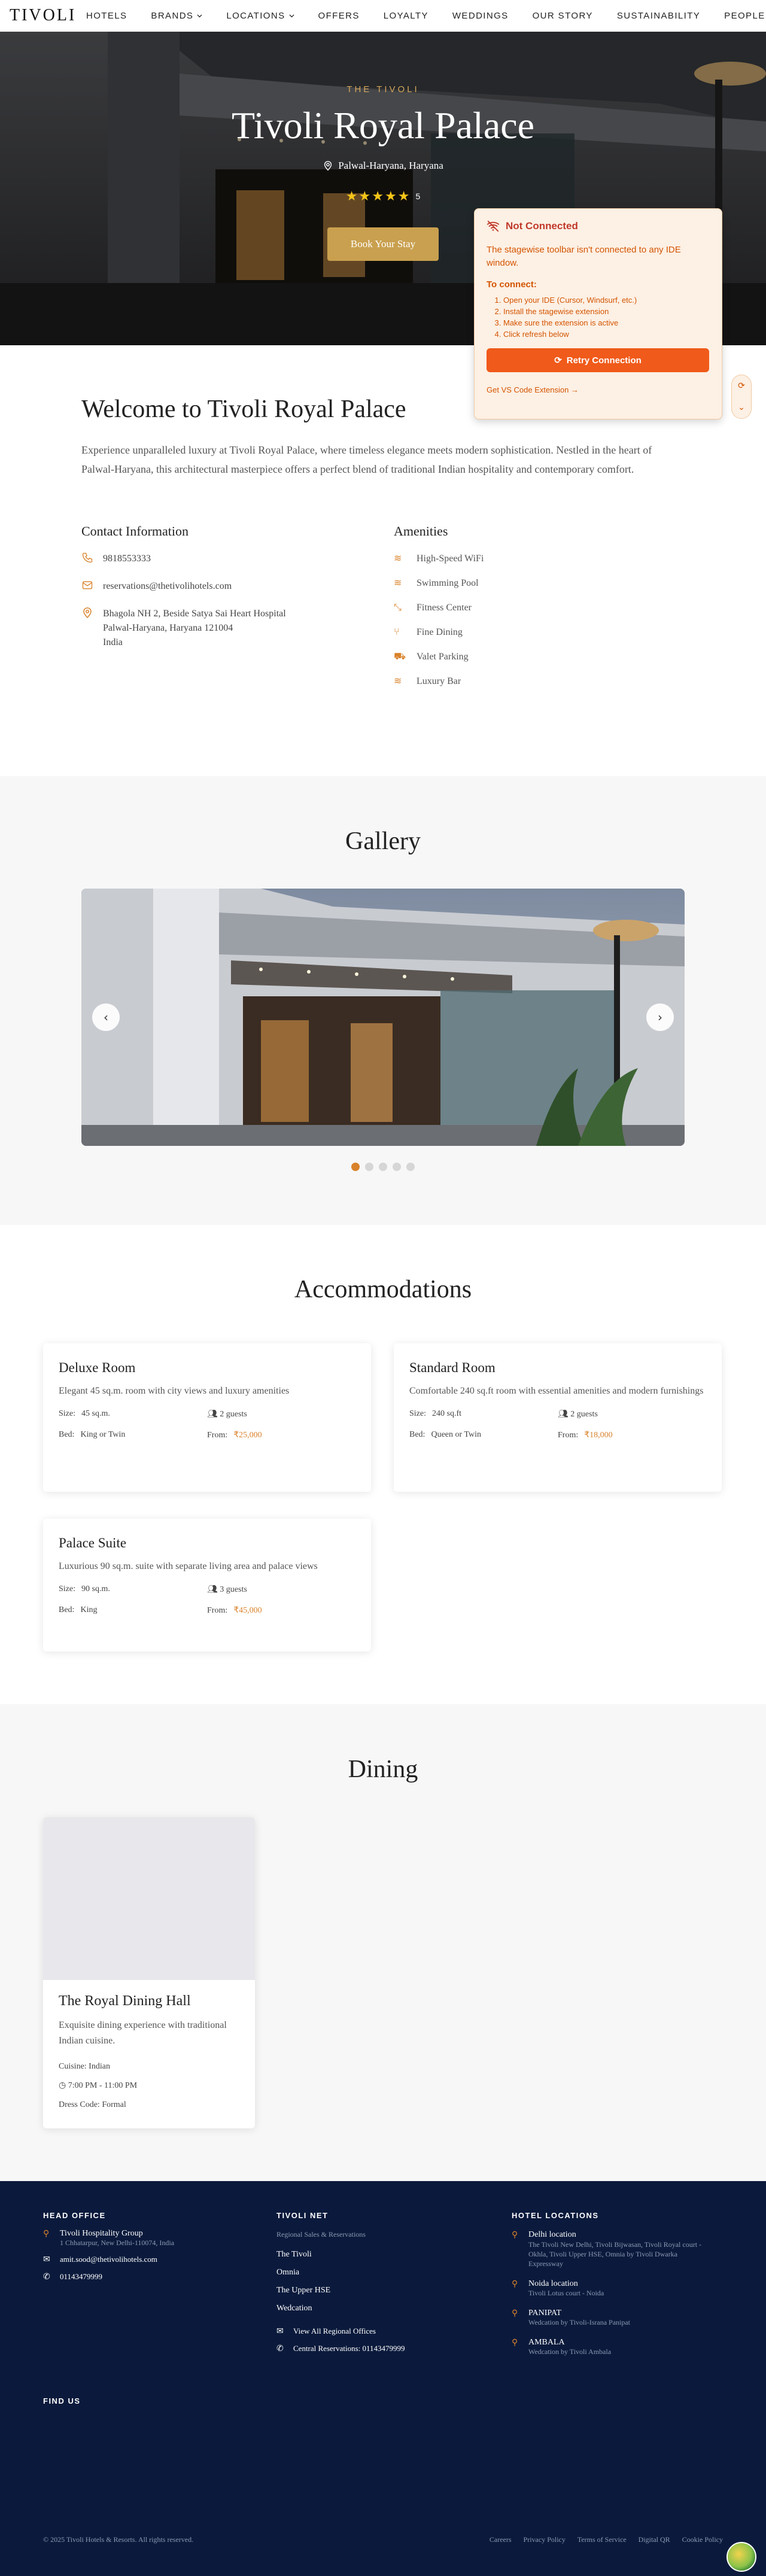 The image size is (766, 2576). I want to click on footer-link: Digital QR, so click(654, 2539).